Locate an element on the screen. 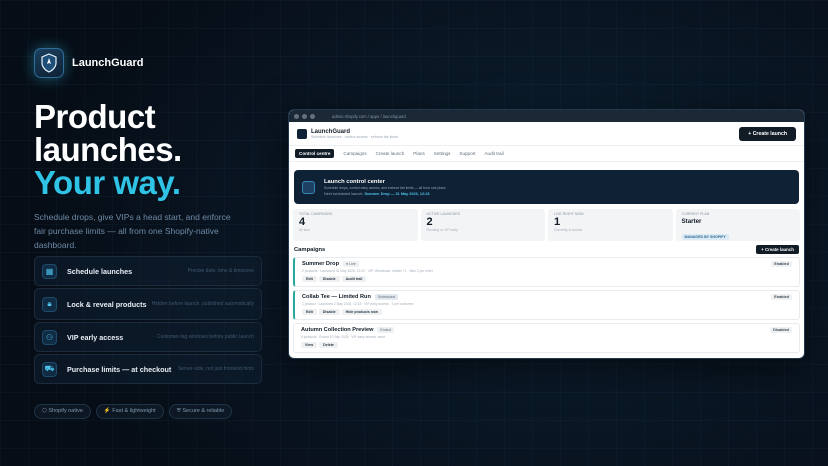 Image resolution: width=828 pixels, height=466 pixels. cart-icon: ⛟ is located at coordinates (49, 369).